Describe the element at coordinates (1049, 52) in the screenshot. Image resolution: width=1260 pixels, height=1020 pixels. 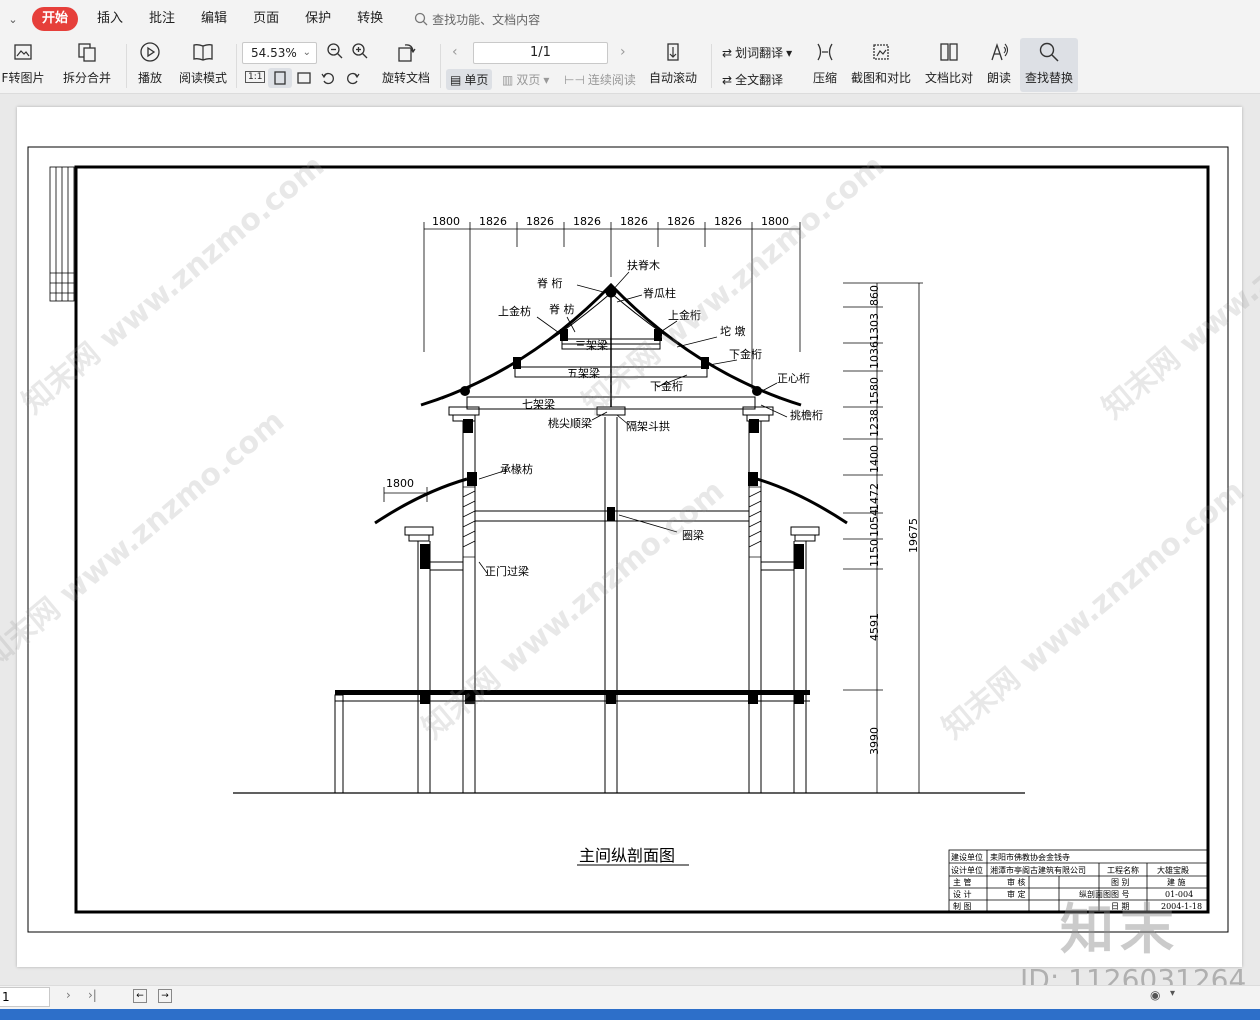
I see `search-icon` at that location.